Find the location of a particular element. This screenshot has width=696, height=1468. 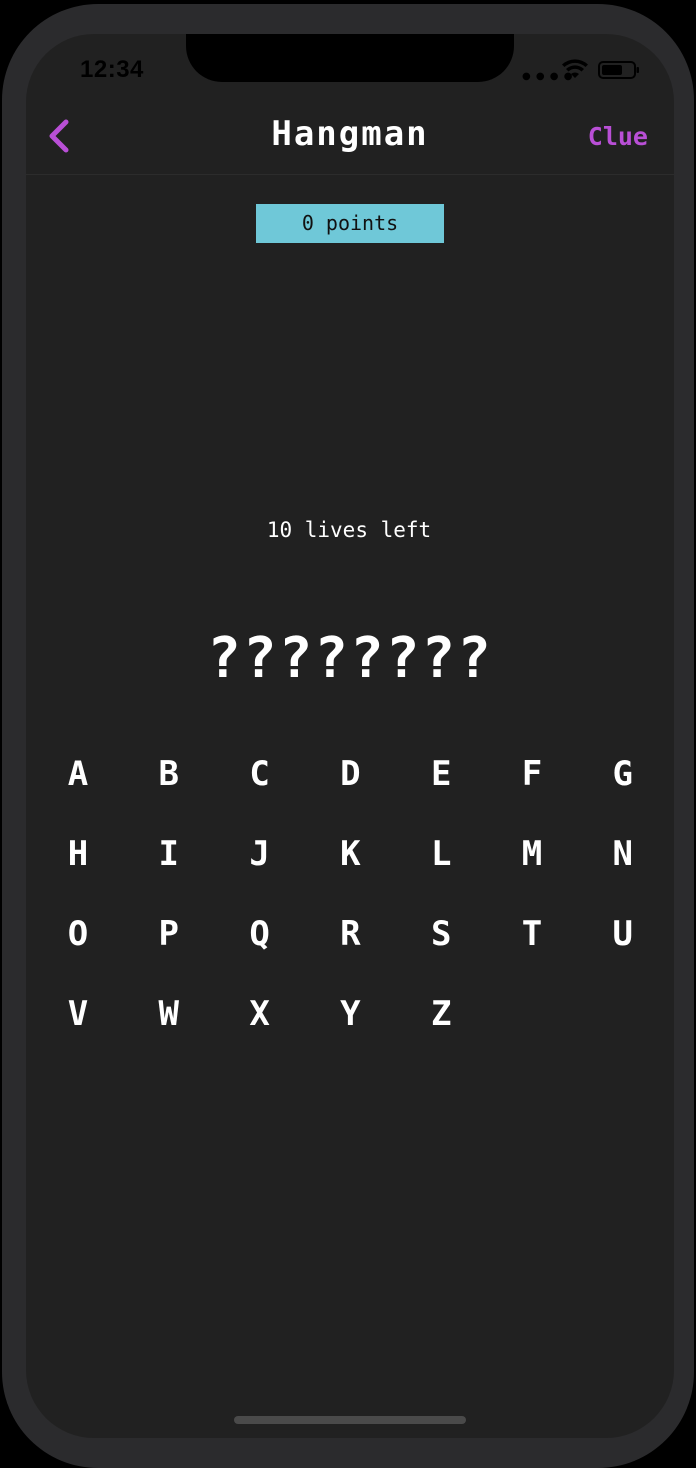

hidden-word: ???????? is located at coordinates (350, 658).